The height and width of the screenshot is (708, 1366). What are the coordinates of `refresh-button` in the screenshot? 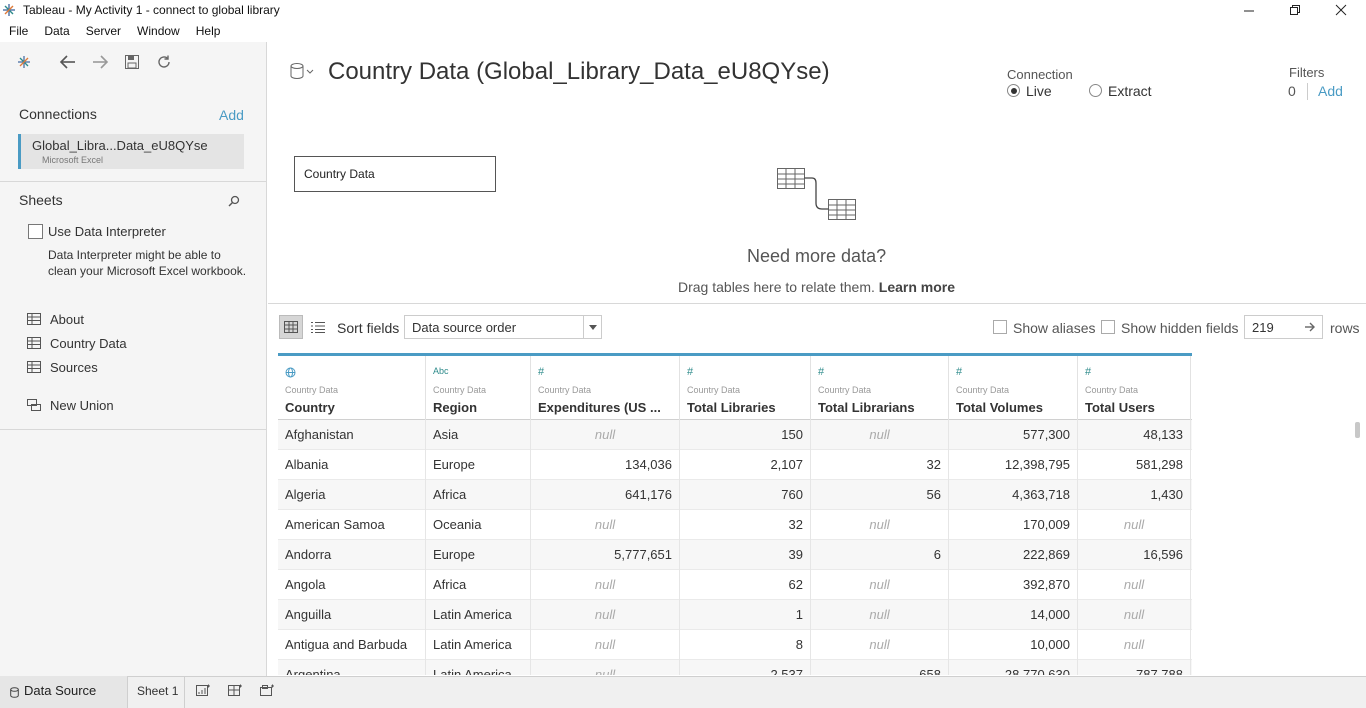 It's located at (164, 62).